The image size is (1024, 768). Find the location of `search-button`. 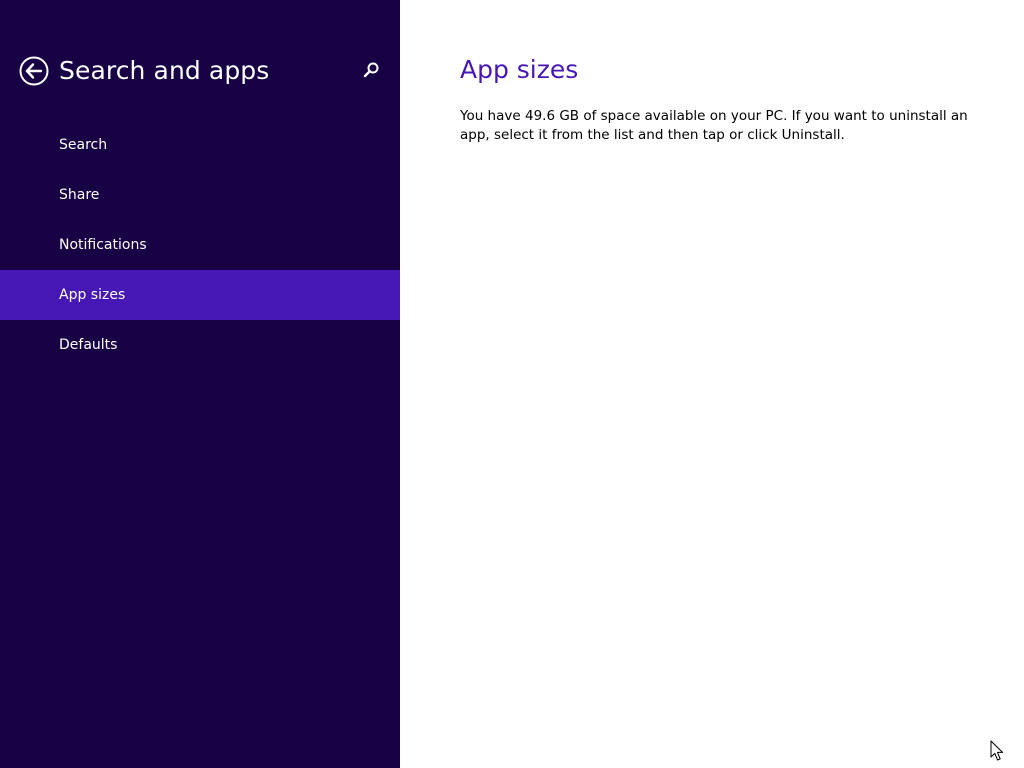

search-button is located at coordinates (371, 71).